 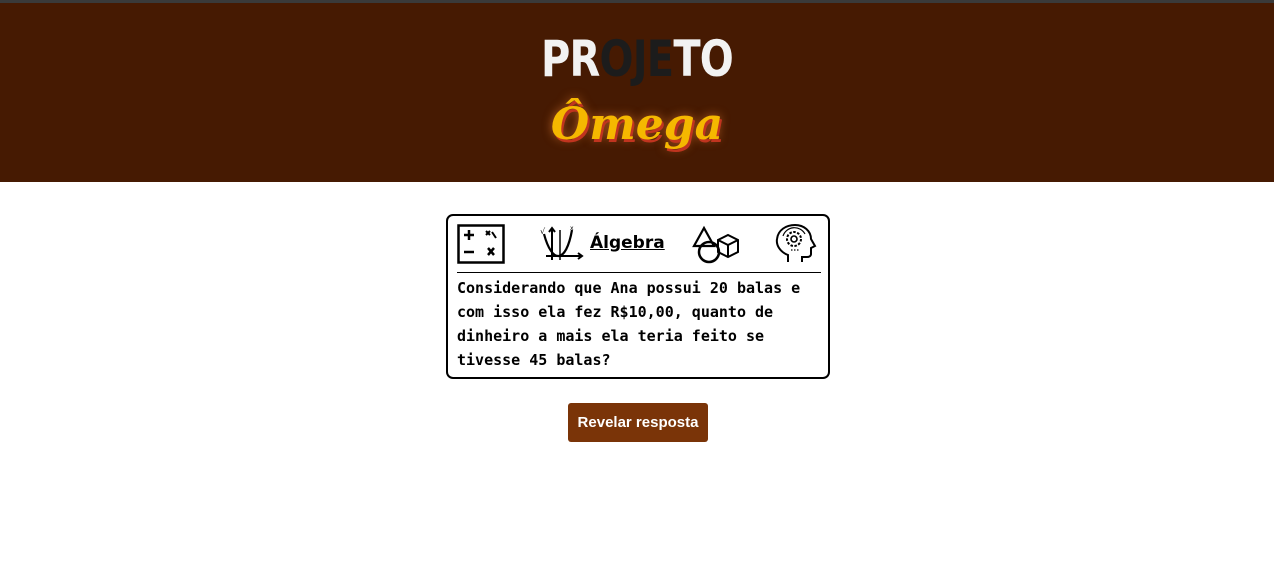 I want to click on arithmetic-operators-icon, so click(x=481, y=244).